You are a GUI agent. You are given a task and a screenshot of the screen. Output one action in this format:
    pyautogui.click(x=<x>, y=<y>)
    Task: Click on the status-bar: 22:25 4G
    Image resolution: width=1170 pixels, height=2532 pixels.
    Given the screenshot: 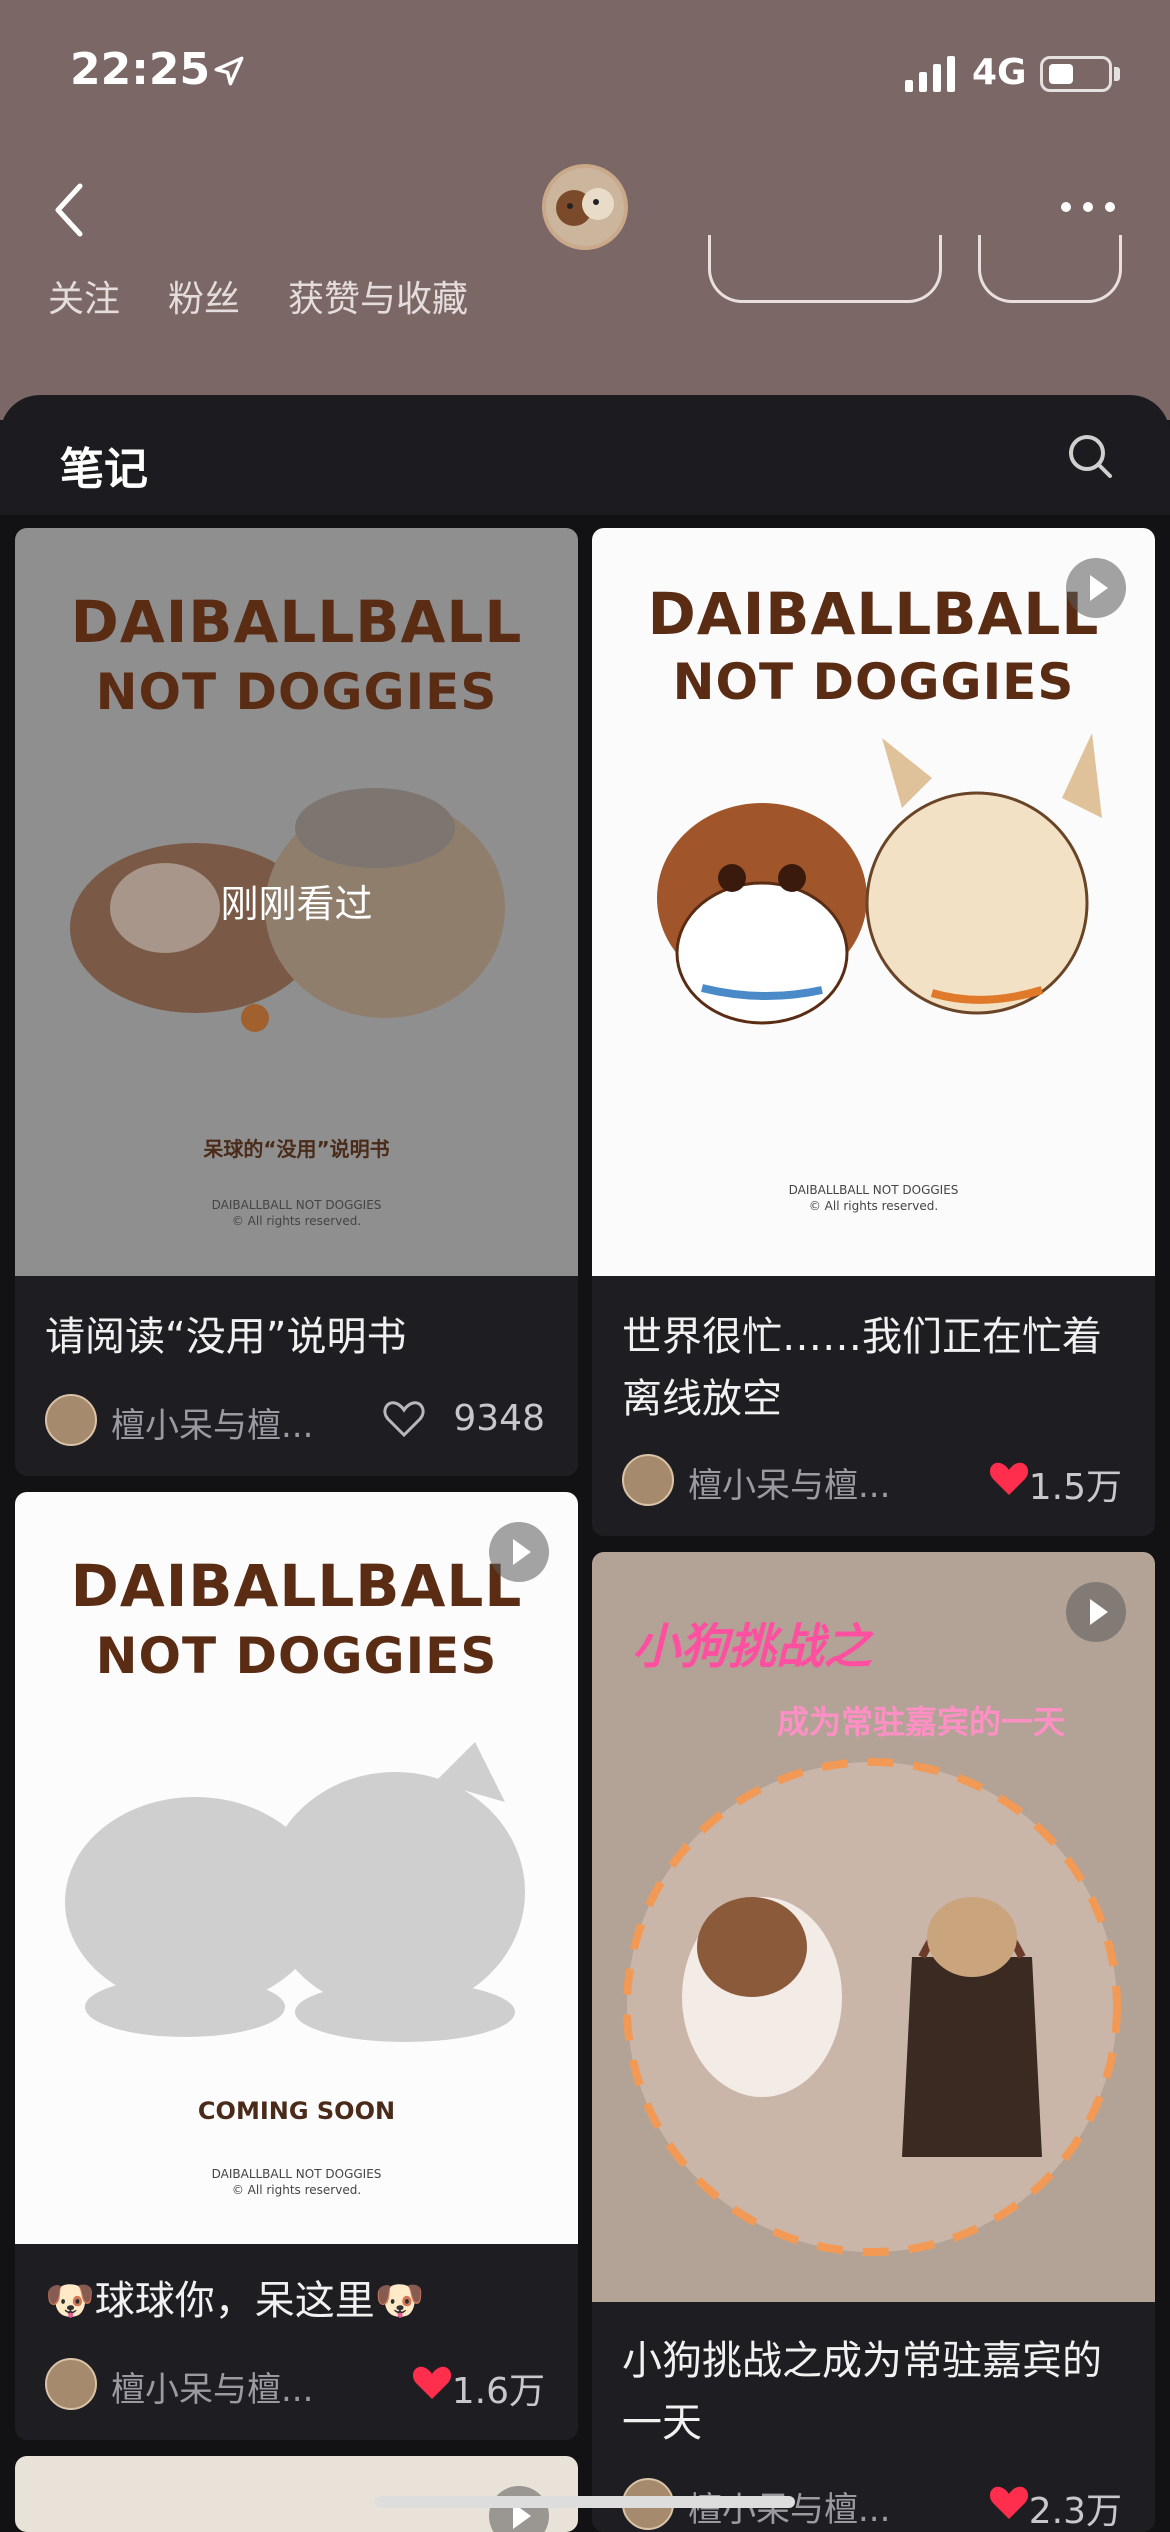 What is the action you would take?
    pyautogui.click(x=585, y=75)
    